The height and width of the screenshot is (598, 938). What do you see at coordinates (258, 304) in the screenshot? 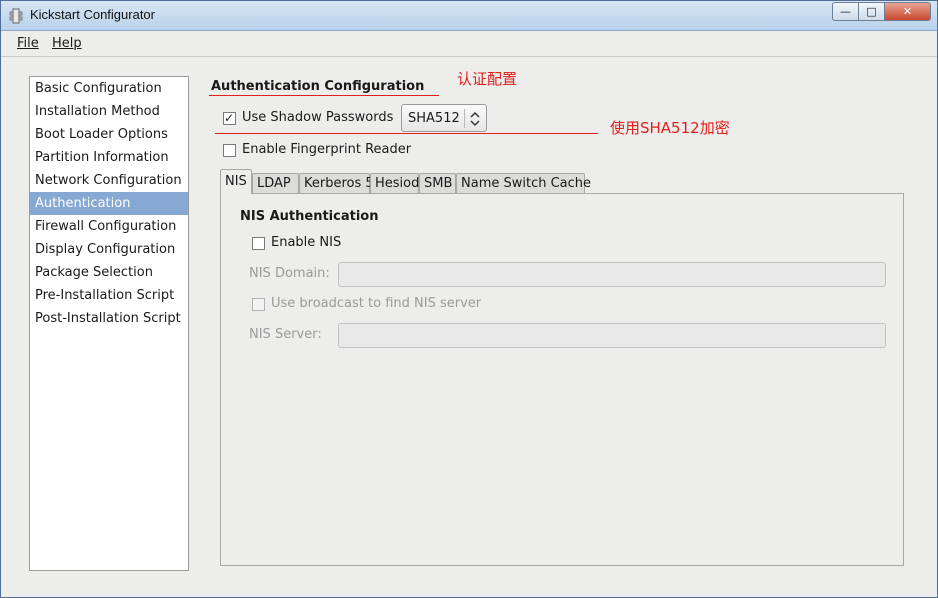
I see `broadcast-checkbox` at bounding box center [258, 304].